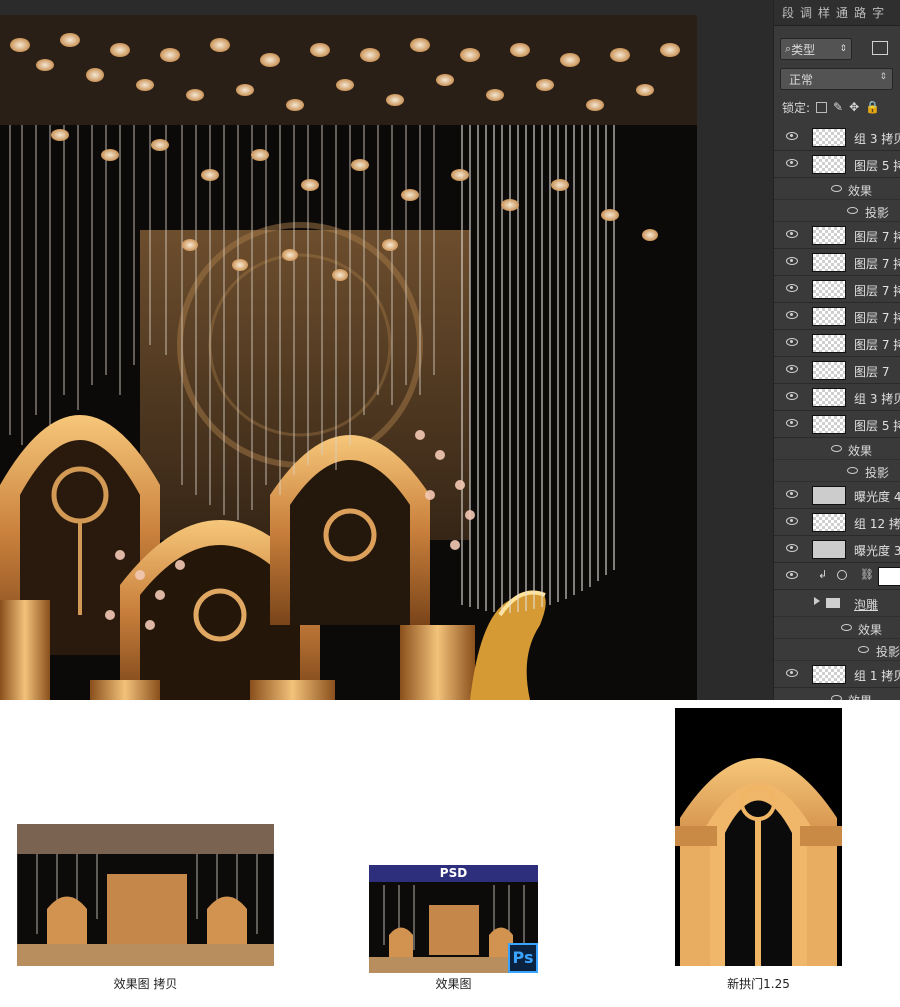 The image size is (900, 1007). Describe the element at coordinates (877, 551) in the screenshot. I see `layer-name: 曝光度 3` at that location.